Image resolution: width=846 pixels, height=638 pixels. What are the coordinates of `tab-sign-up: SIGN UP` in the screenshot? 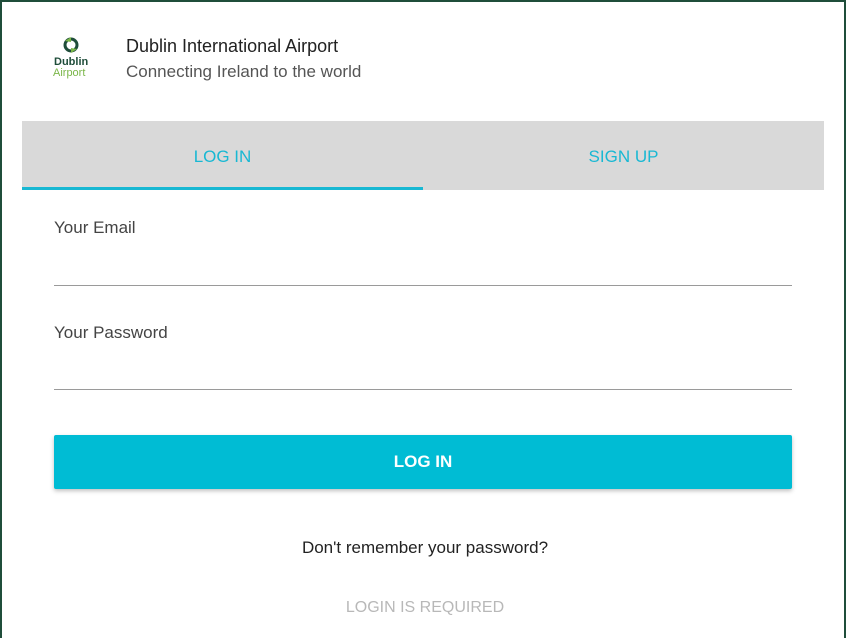 It's located at (623, 155).